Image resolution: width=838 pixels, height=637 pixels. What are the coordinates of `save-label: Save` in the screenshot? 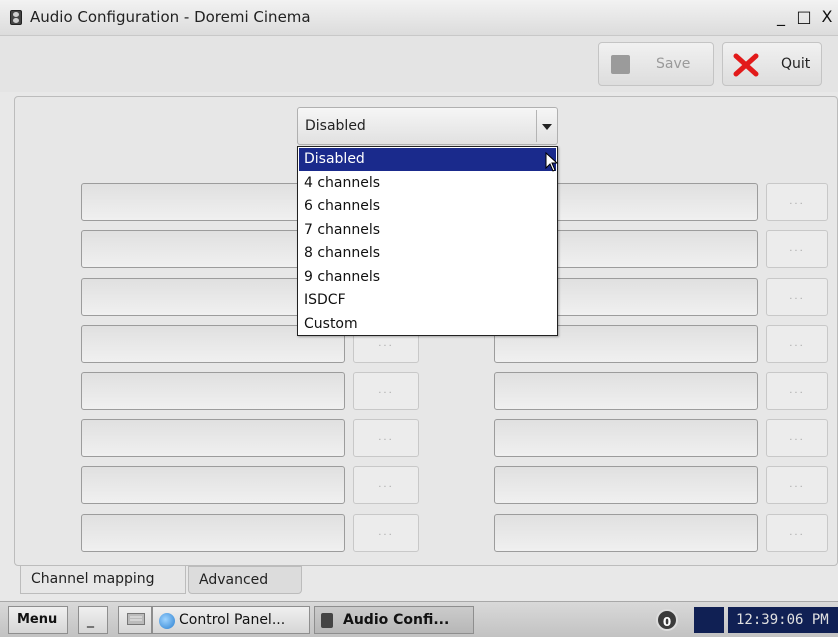 It's located at (673, 64).